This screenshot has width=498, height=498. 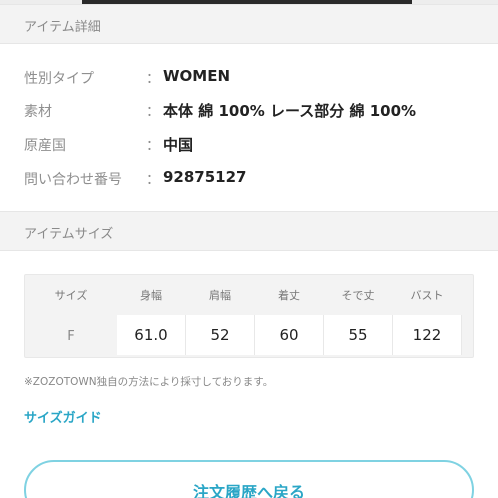 I want to click on item-detail-header: アイテム詳細, so click(x=249, y=24).